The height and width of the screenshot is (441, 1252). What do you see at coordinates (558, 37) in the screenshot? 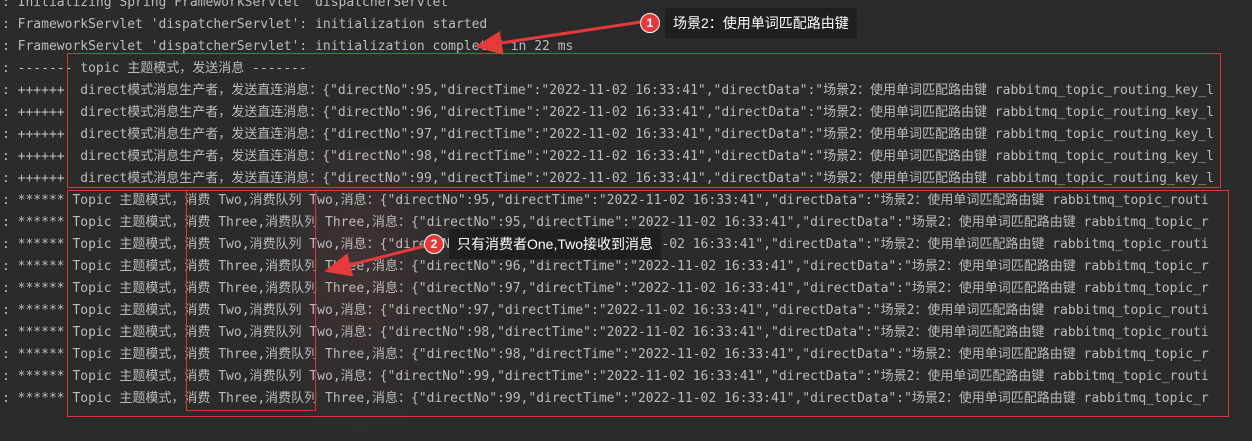
I see `annotation-1-arrow` at bounding box center [558, 37].